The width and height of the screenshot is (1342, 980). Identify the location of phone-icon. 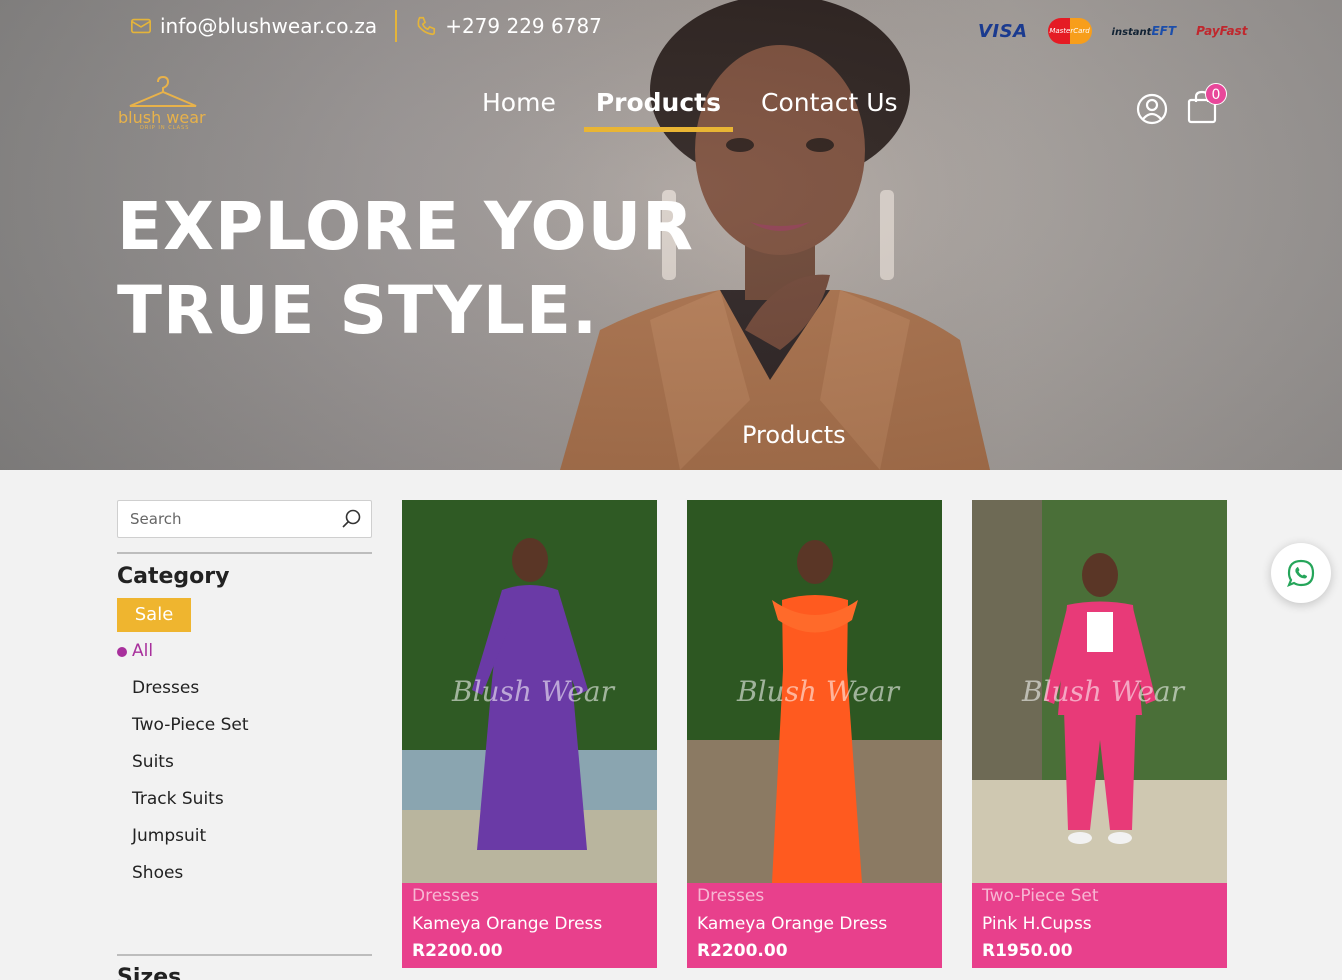
(426, 26).